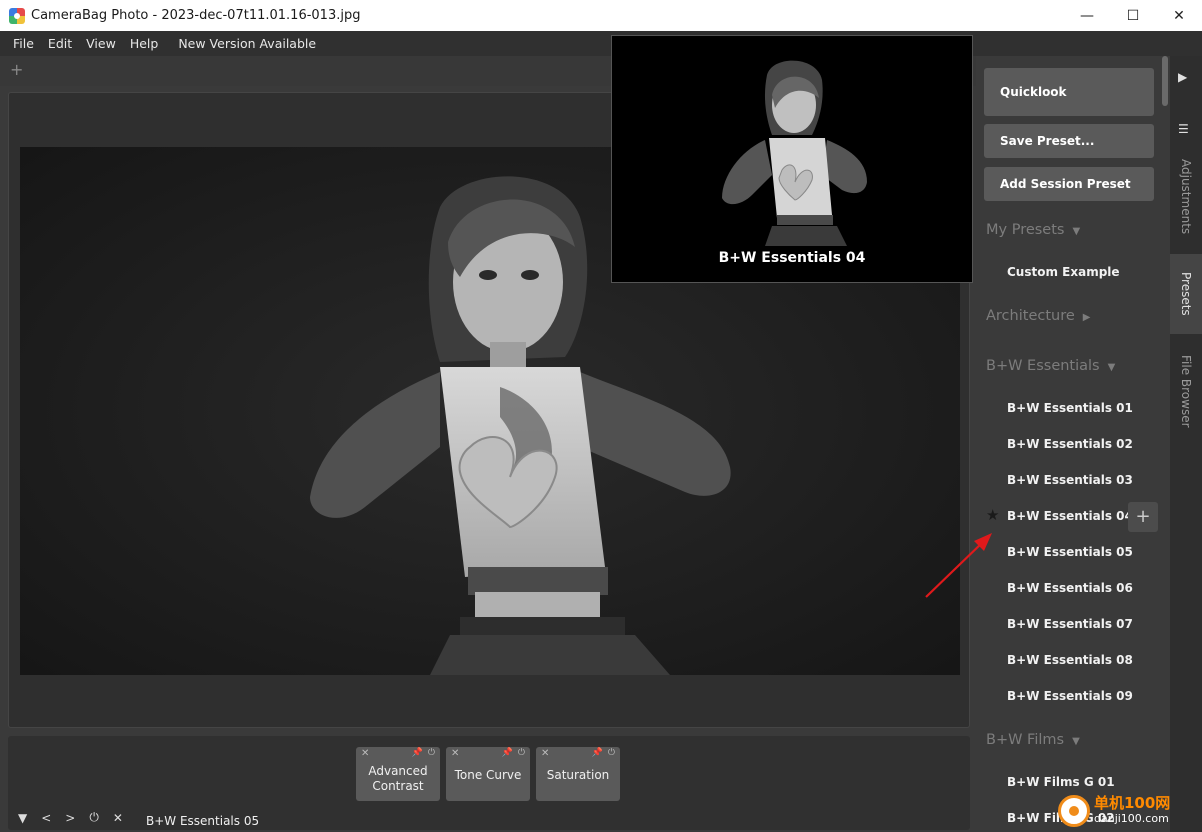 Image resolution: width=1202 pixels, height=832 pixels. Describe the element at coordinates (398, 771) in the screenshot. I see `chip-label-line-1: Advanced` at that location.